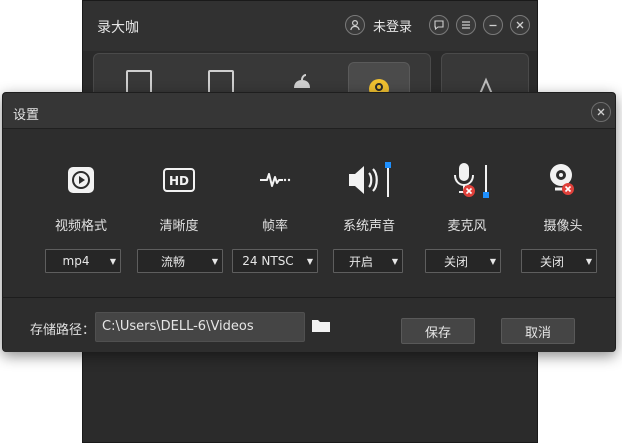  What do you see at coordinates (63, 330) in the screenshot?
I see `storage-path-label: 存储路径：` at bounding box center [63, 330].